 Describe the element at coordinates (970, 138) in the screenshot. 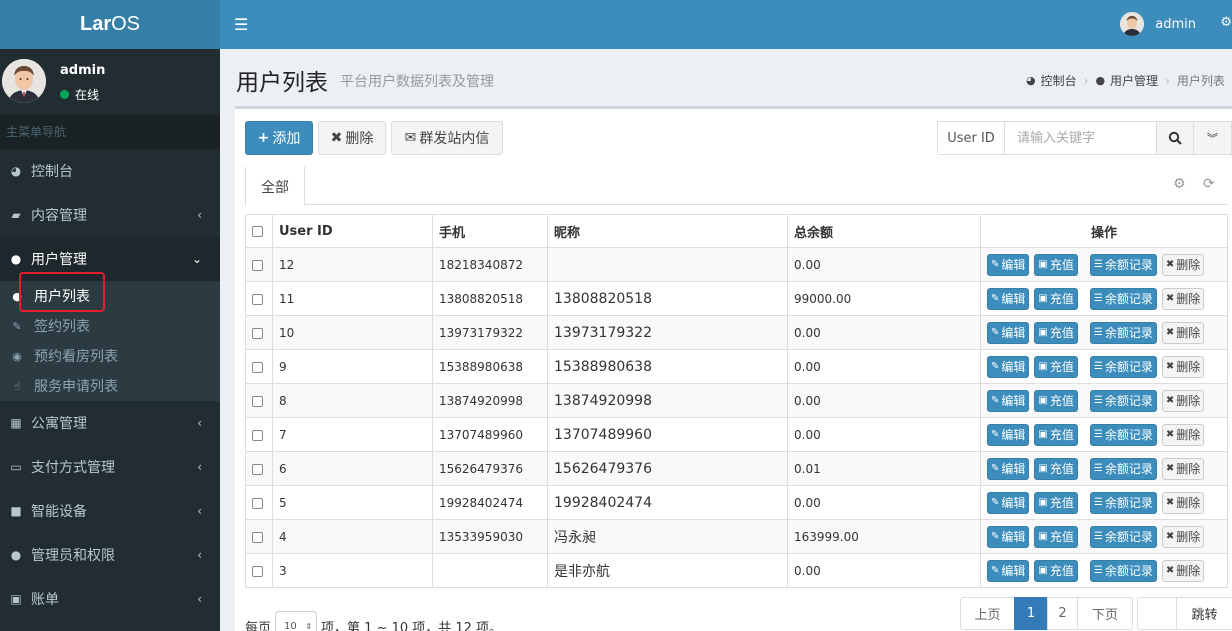

I see `search-field-select: User ID` at that location.